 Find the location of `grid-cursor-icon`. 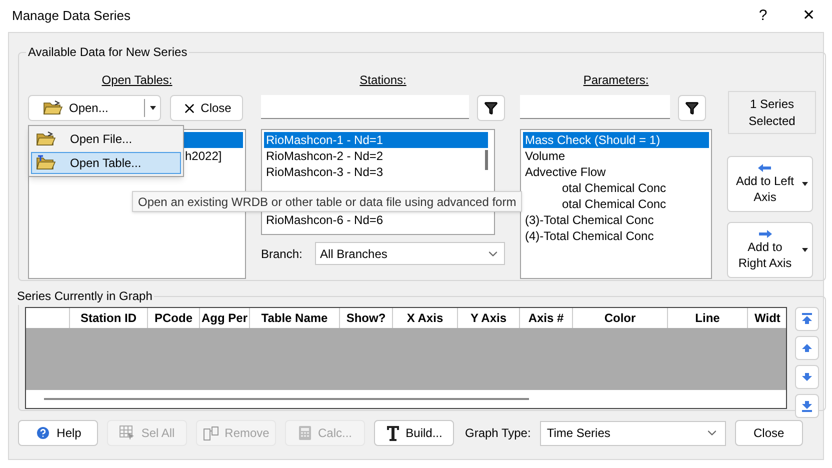

grid-cursor-icon is located at coordinates (127, 433).